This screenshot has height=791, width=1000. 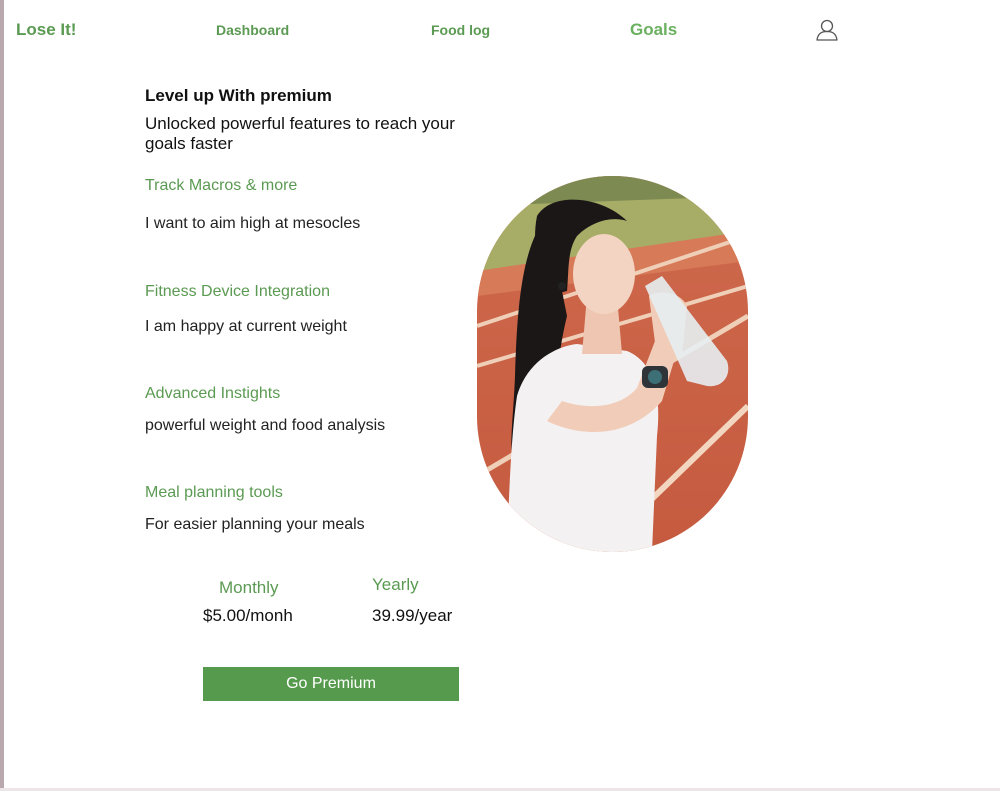 What do you see at coordinates (2, 395) in the screenshot?
I see `left-edge-rule` at bounding box center [2, 395].